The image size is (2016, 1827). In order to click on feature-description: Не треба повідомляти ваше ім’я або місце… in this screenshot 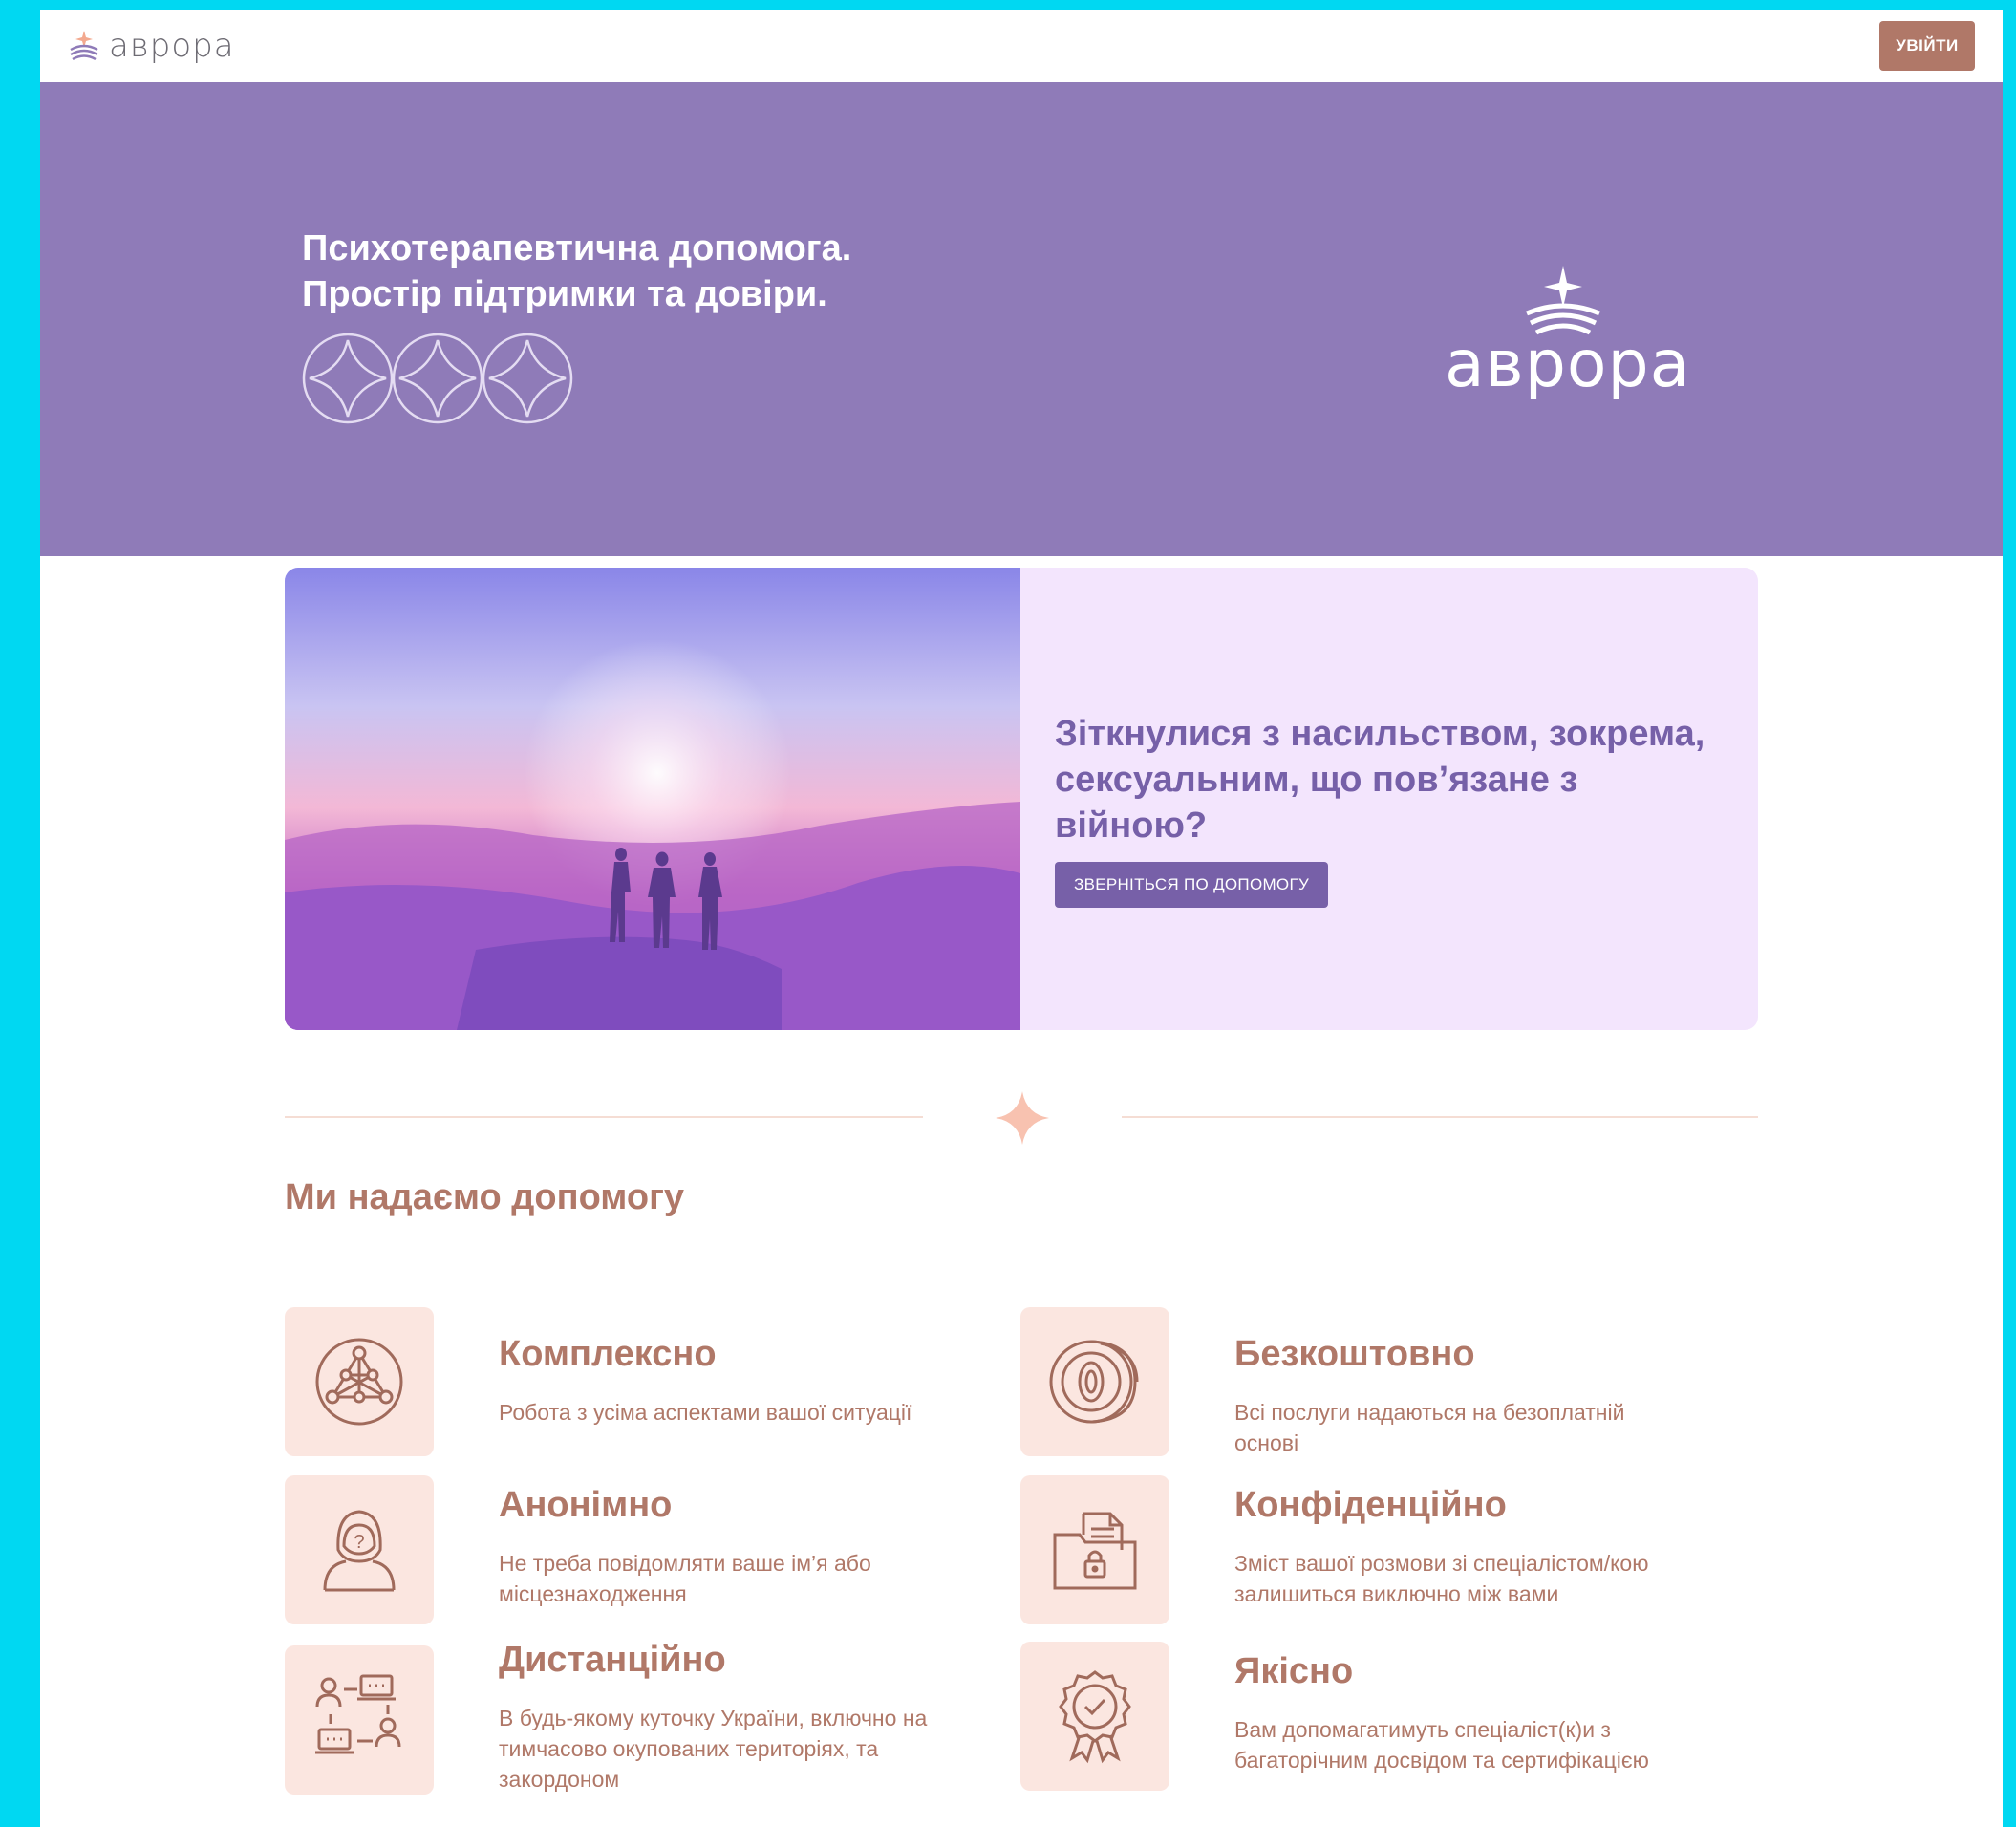, I will do `click(685, 1578)`.